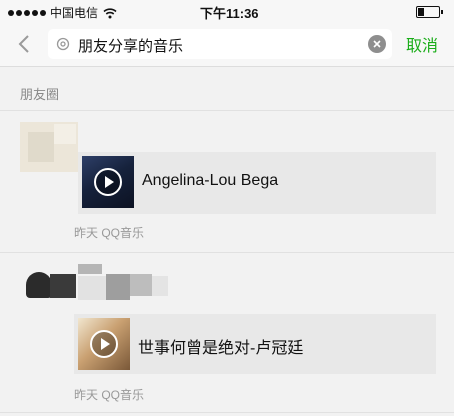  Describe the element at coordinates (422, 44) in the screenshot. I see `cancel-button: 取消` at that location.